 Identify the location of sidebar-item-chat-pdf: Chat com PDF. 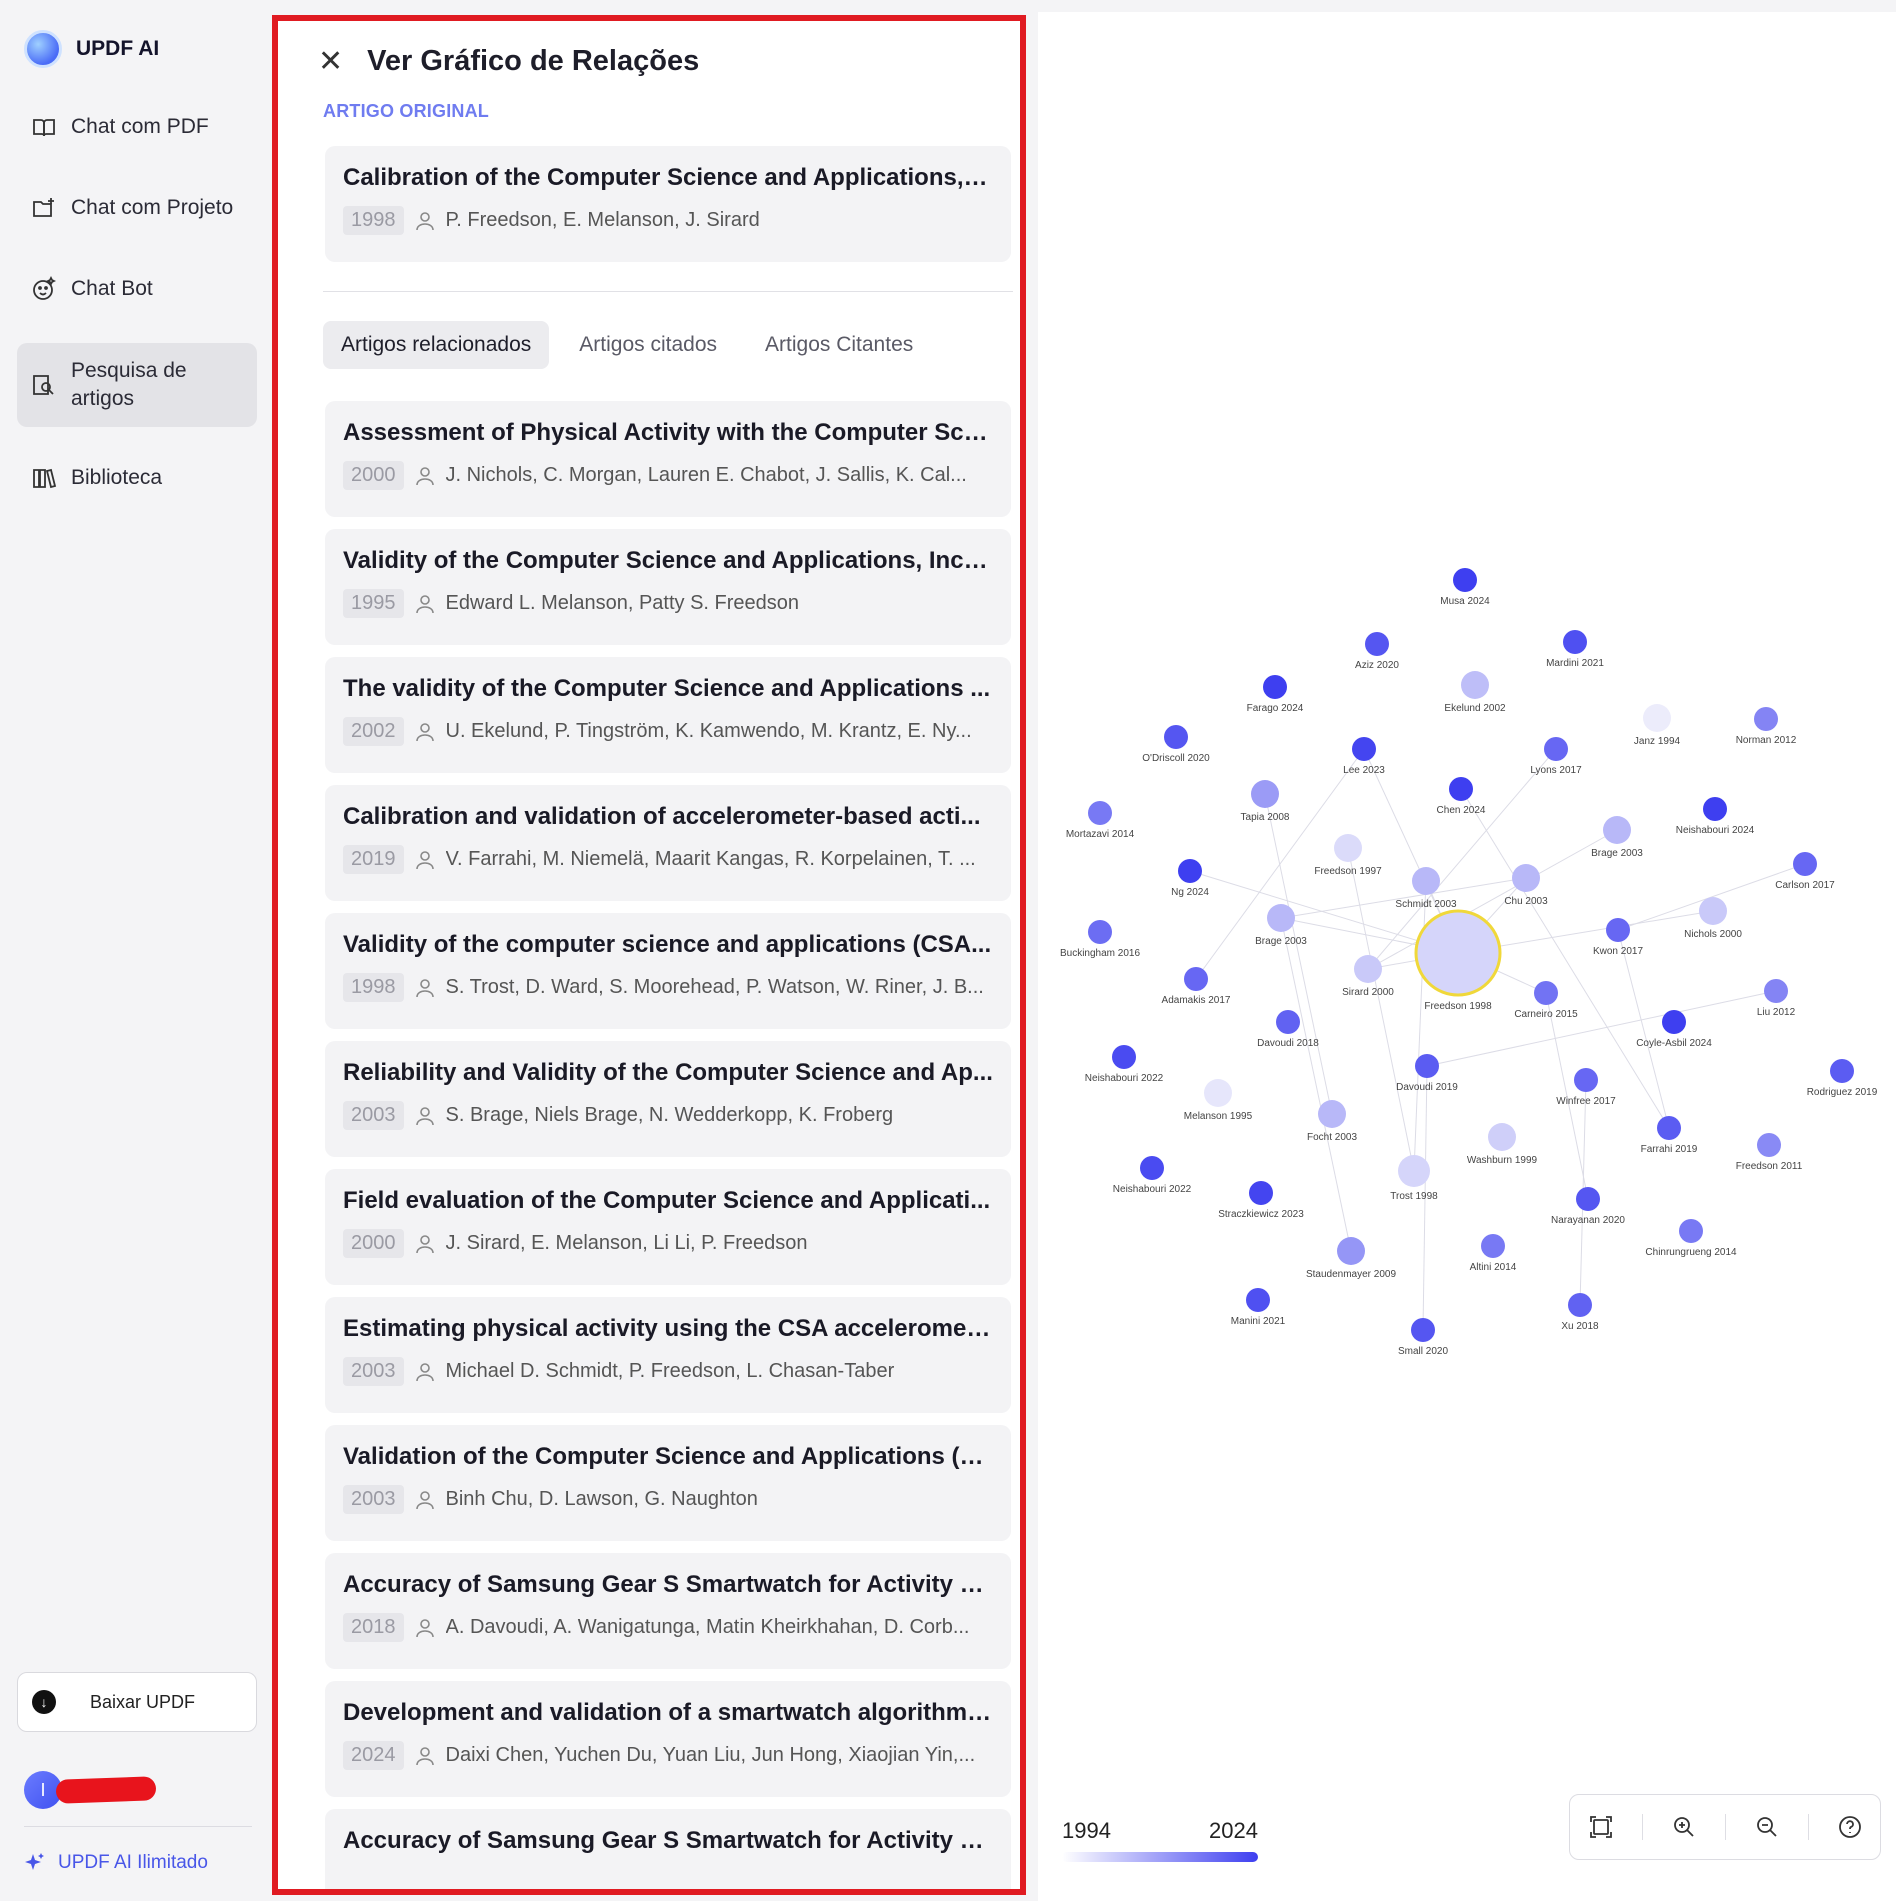
(137, 127).